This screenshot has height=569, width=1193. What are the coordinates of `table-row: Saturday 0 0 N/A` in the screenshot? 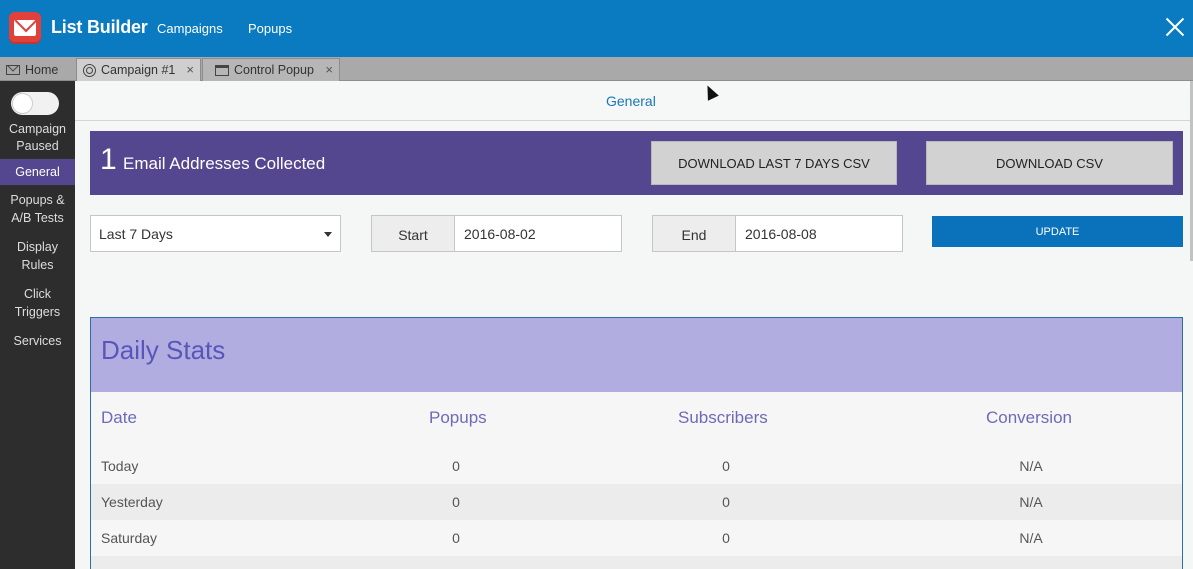 It's located at (636, 538).